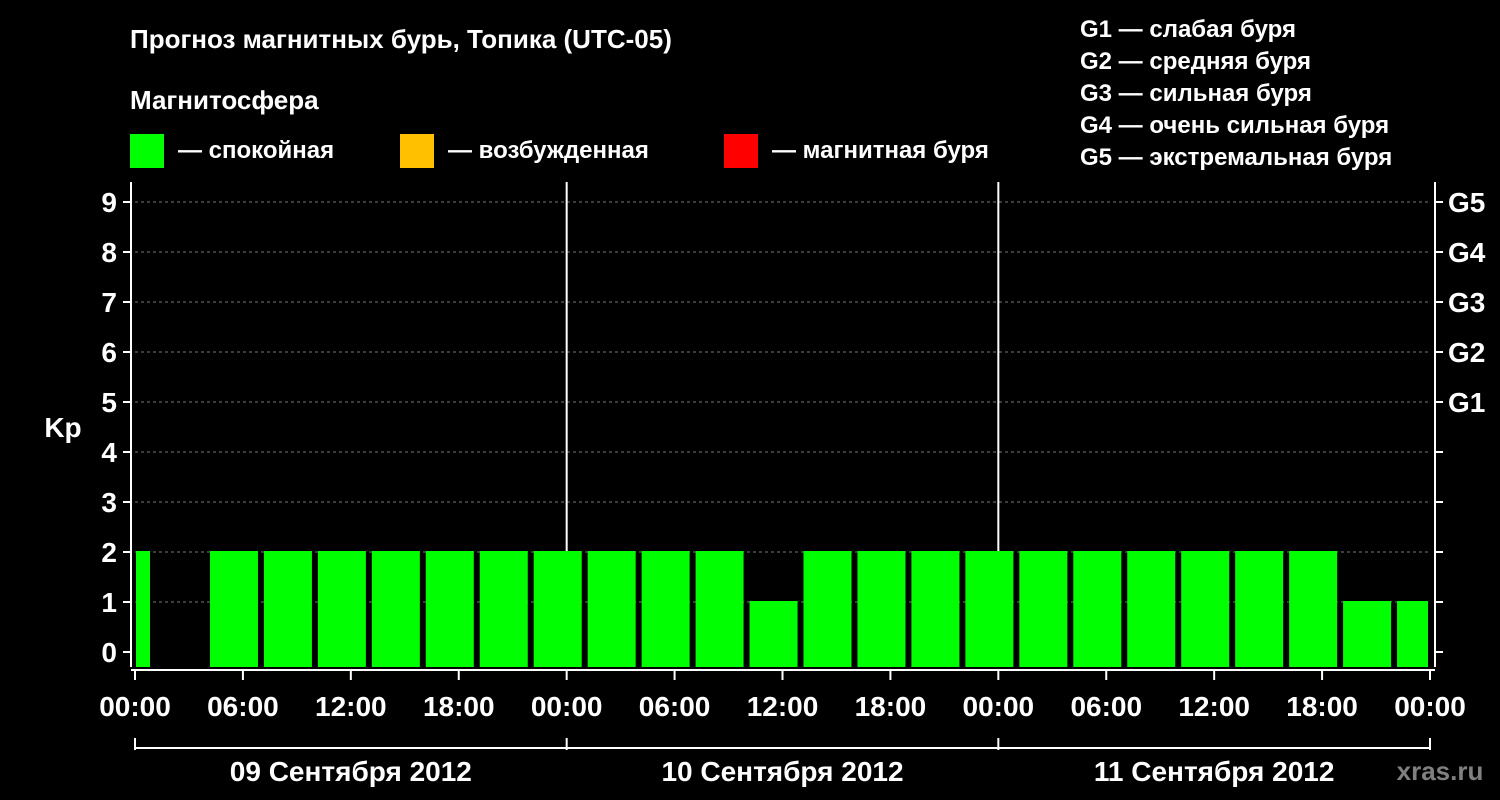  I want to click on y-tick-label: 6, so click(109, 352).